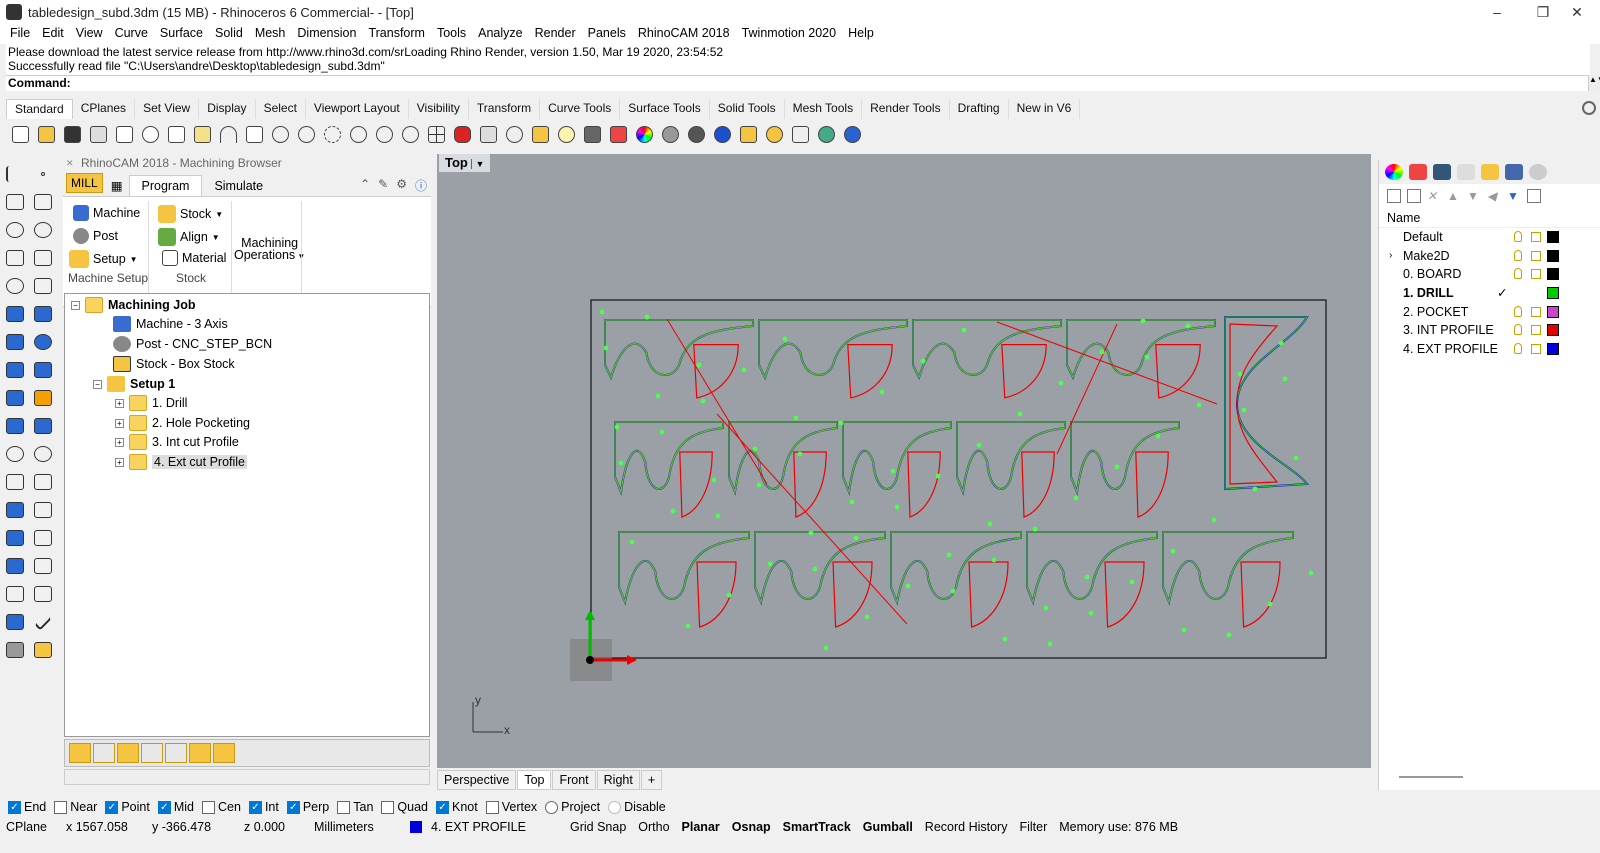 Image resolution: width=1600 pixels, height=853 pixels. I want to click on tab-simulate: Simulate, so click(238, 186).